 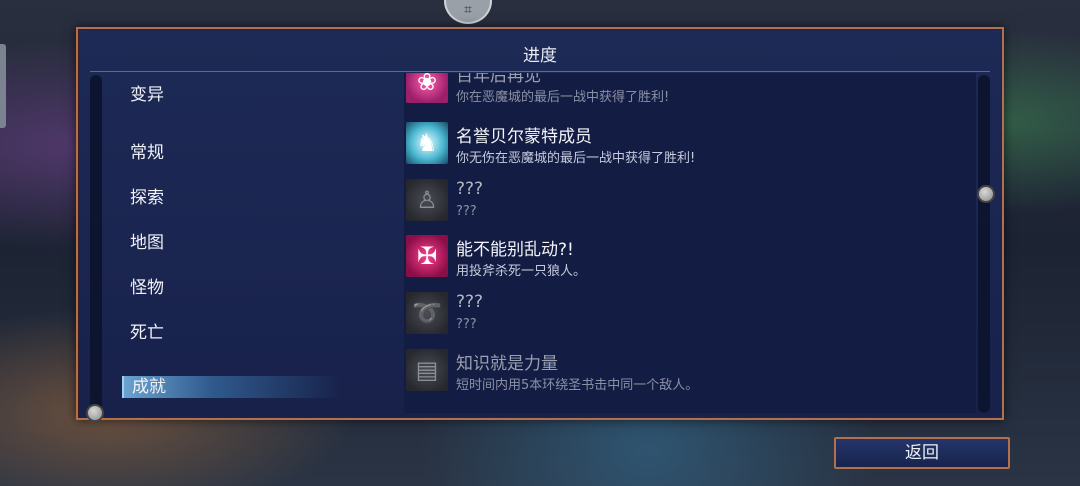 What do you see at coordinates (427, 370) in the screenshot?
I see `book-icon: ▤` at bounding box center [427, 370].